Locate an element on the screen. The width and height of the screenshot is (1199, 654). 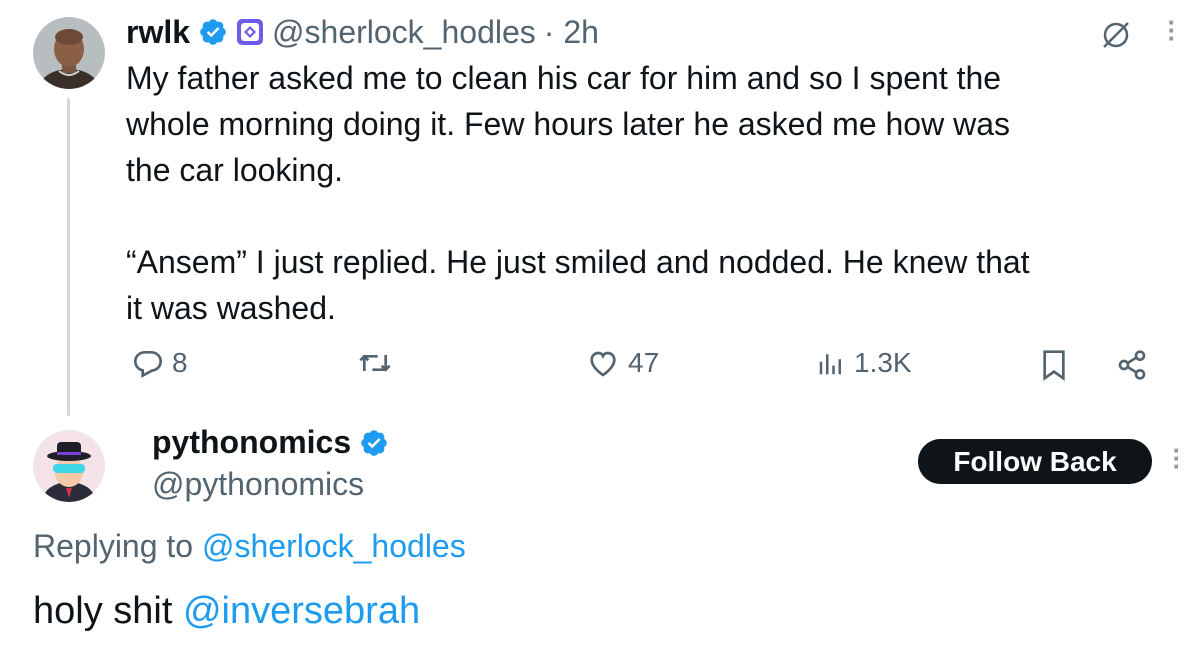
reply-author-name: pythonomics is located at coordinates (251, 442).